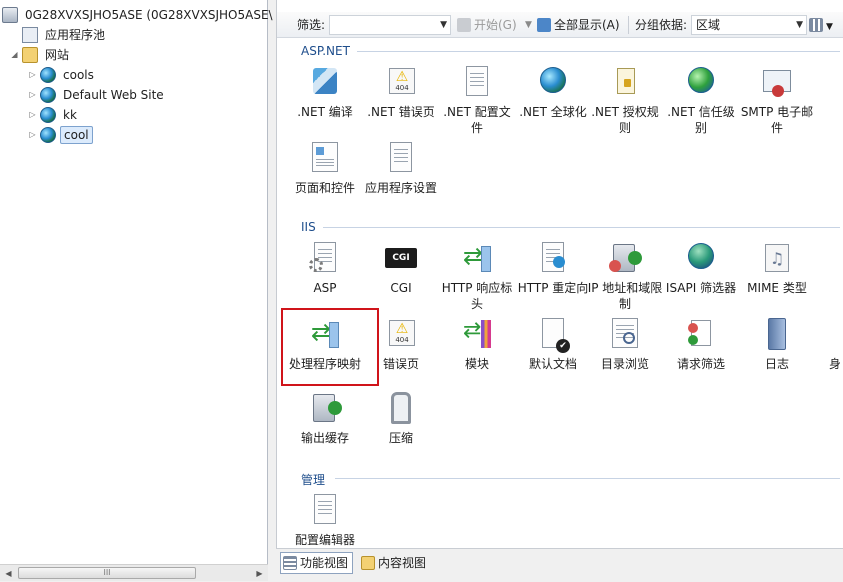 The width and height of the screenshot is (843, 582). Describe the element at coordinates (107, 573) in the screenshot. I see `scrollbar-thumb: III` at that location.